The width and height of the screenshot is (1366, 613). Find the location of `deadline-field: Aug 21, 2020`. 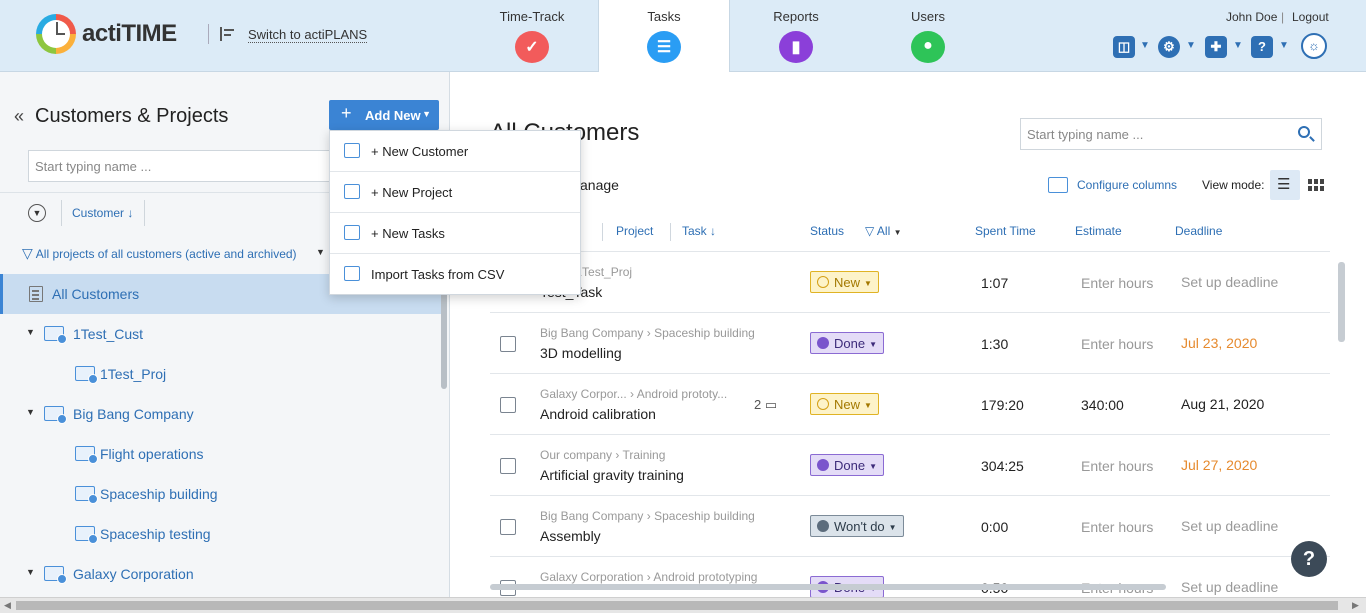

deadline-field: Aug 21, 2020 is located at coordinates (1222, 404).